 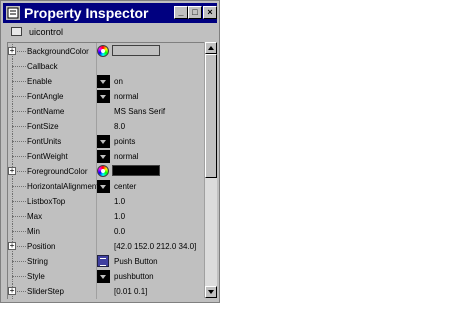 What do you see at coordinates (41, 246) in the screenshot?
I see `property-name: Position` at bounding box center [41, 246].